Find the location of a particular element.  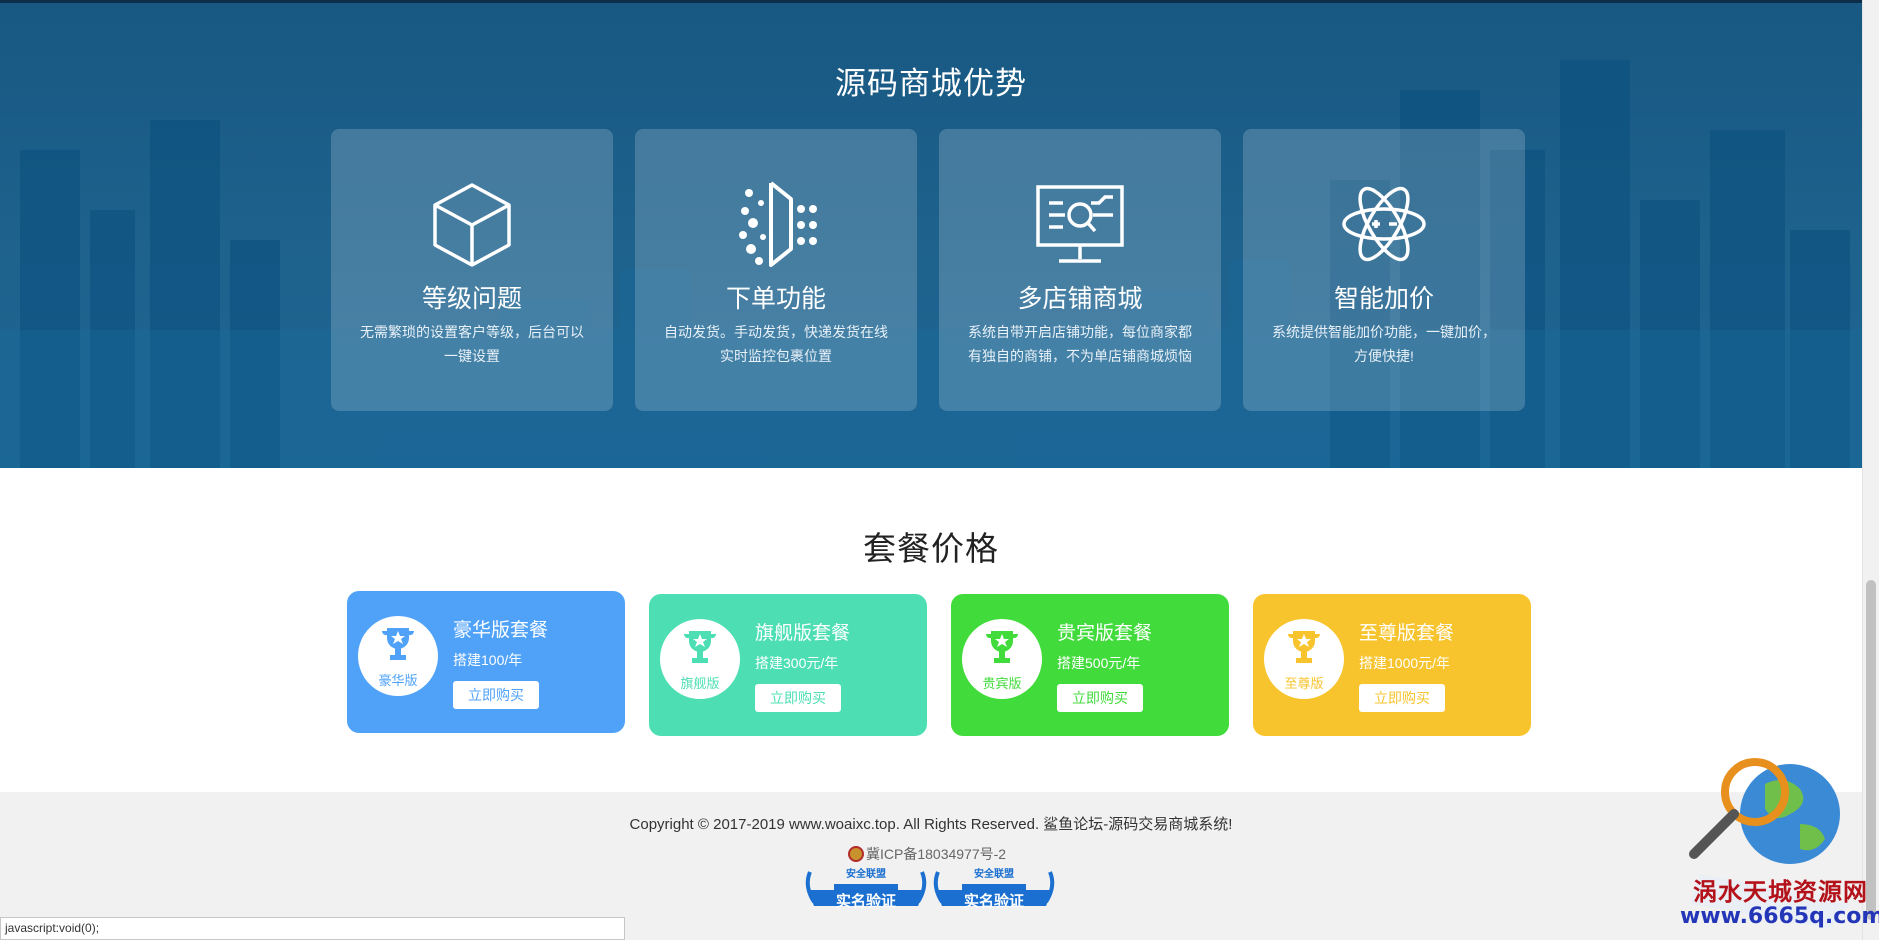

plan-badge: 贵宾版 is located at coordinates (1002, 659).